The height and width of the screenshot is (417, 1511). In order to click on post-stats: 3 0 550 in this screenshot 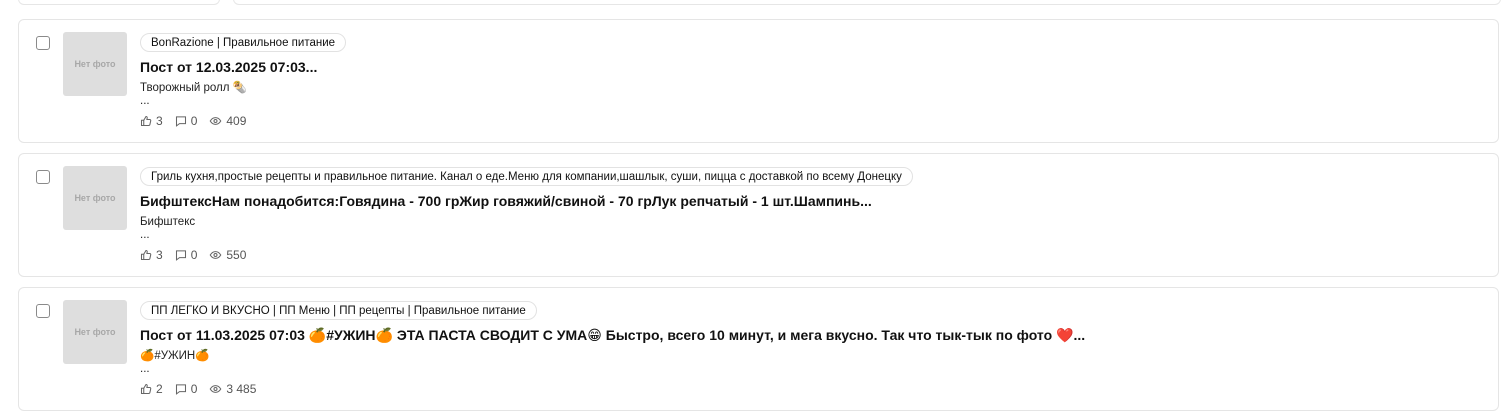, I will do `click(809, 255)`.